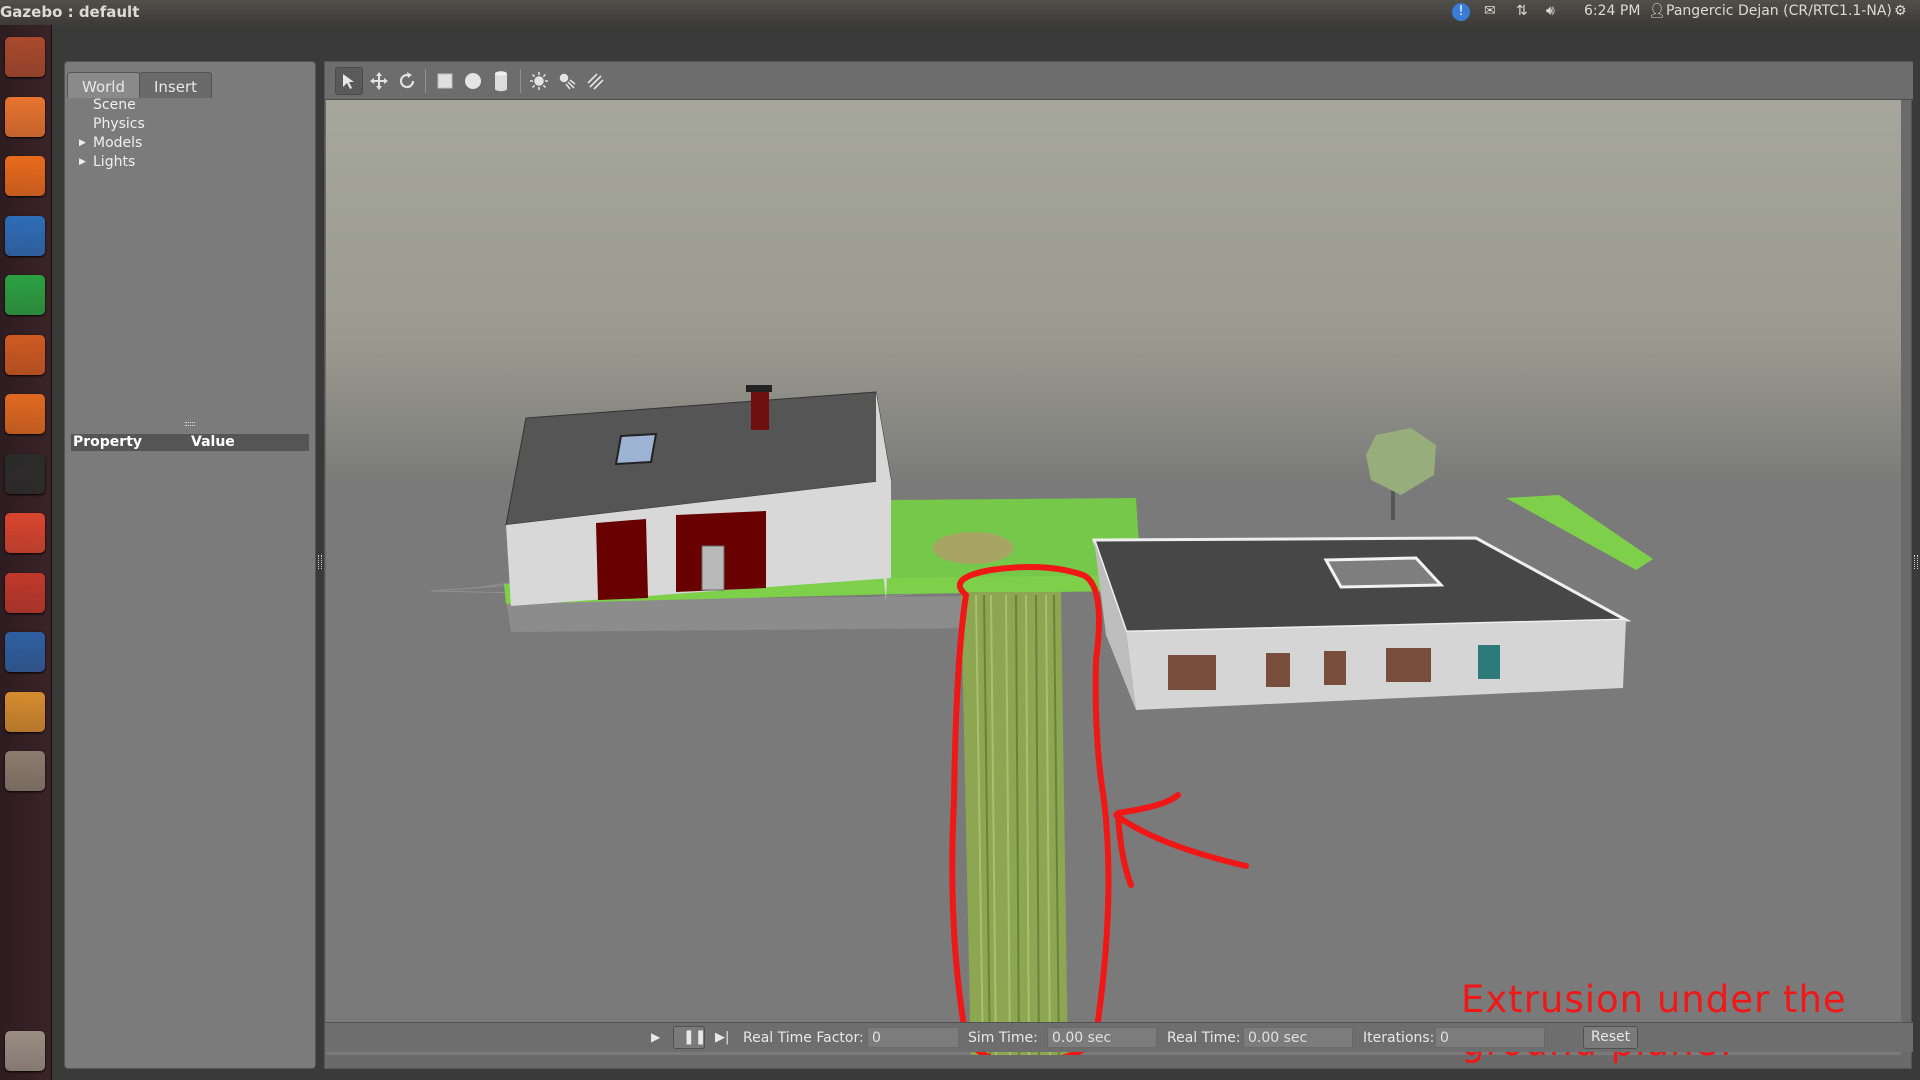 This screenshot has height=1080, width=1920. What do you see at coordinates (1522, 11) in the screenshot?
I see `network-icon: ⇅` at bounding box center [1522, 11].